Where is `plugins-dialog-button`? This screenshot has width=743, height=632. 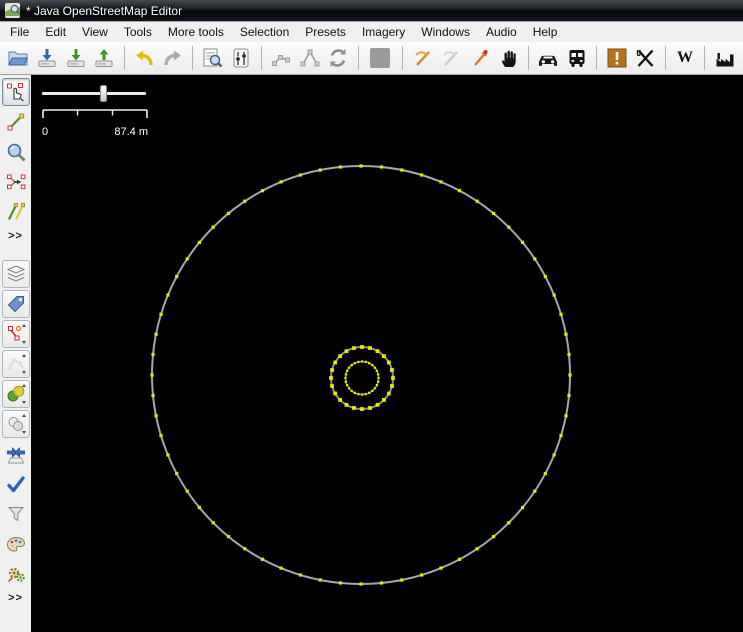 plugins-dialog-button is located at coordinates (16, 574).